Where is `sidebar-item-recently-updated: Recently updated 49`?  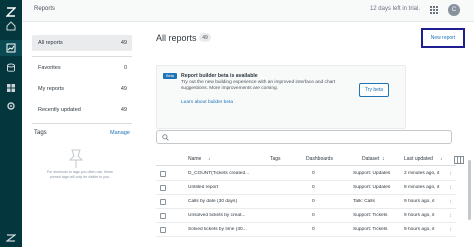 sidebar-item-recently-updated: Recently updated 49 is located at coordinates (82, 110).